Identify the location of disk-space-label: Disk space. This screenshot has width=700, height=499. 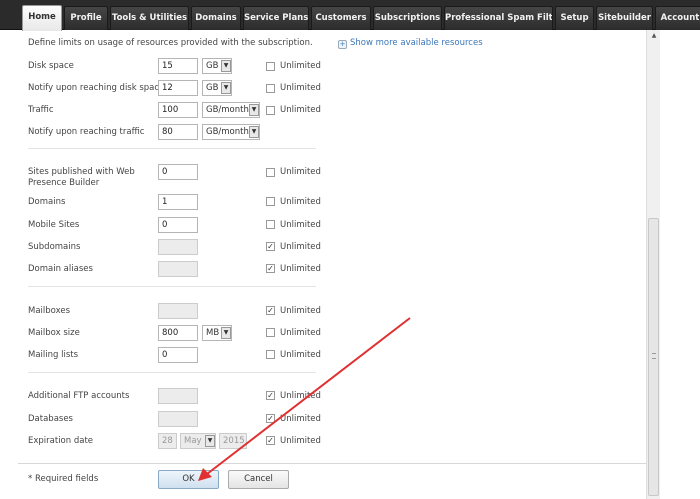
(51, 66).